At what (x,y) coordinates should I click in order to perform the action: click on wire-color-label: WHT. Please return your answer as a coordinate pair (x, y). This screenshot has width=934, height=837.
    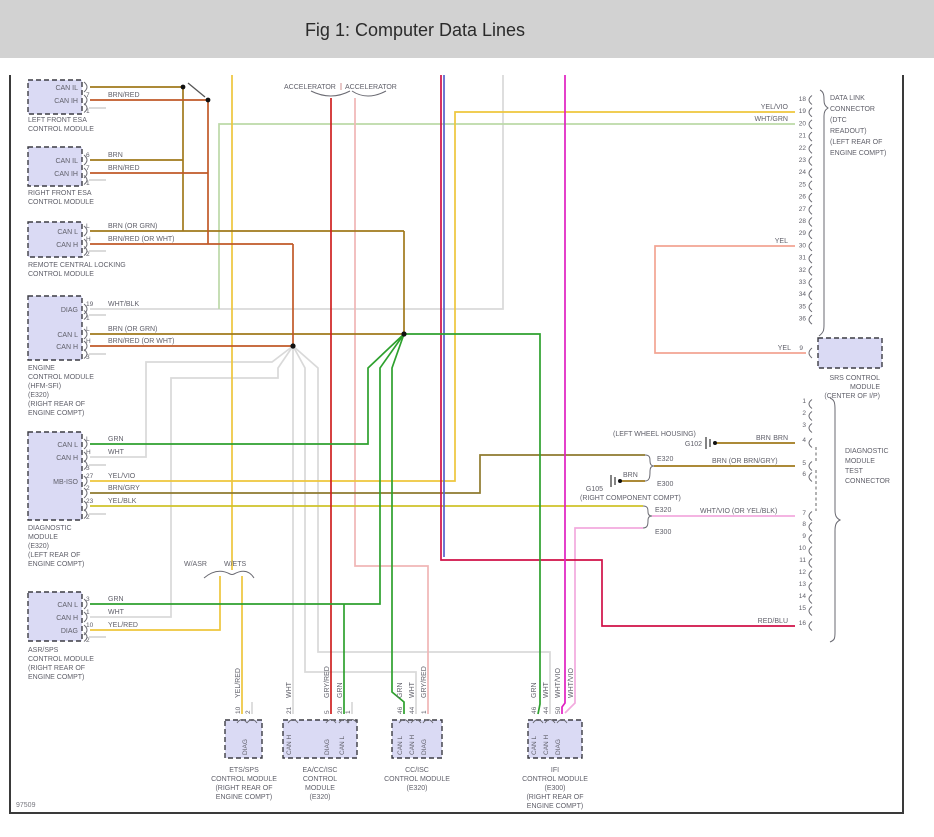
    Looking at the image, I should click on (116, 452).